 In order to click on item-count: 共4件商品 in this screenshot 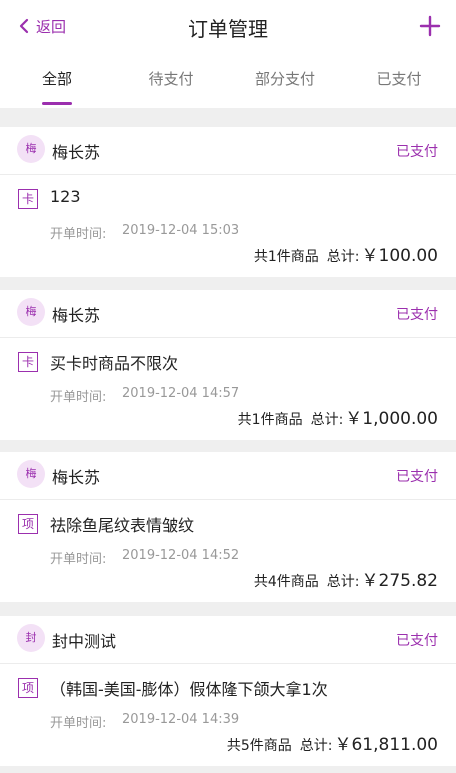, I will do `click(286, 582)`.